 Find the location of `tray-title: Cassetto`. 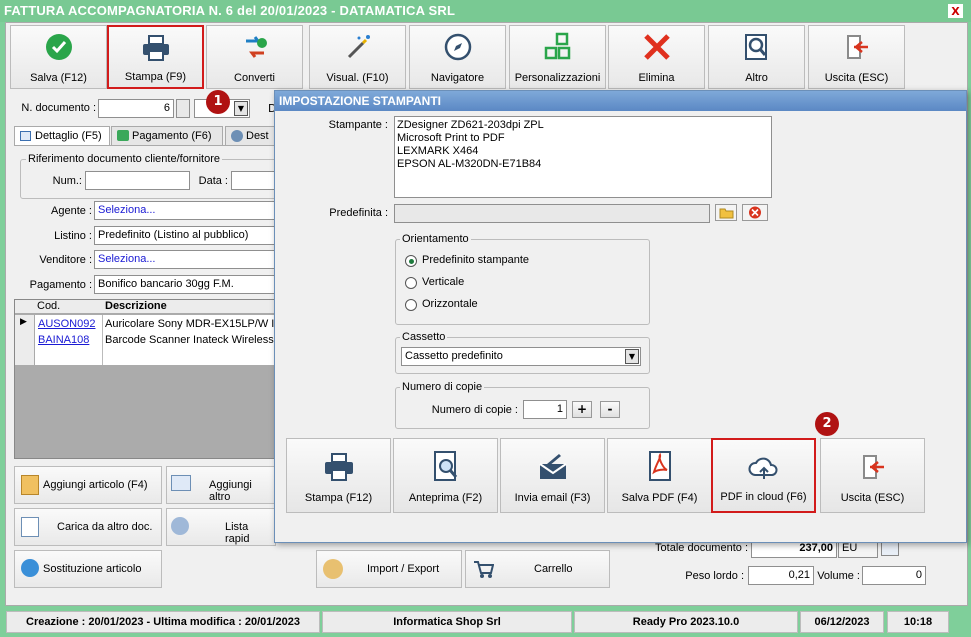

tray-title: Cassetto is located at coordinates (424, 337).